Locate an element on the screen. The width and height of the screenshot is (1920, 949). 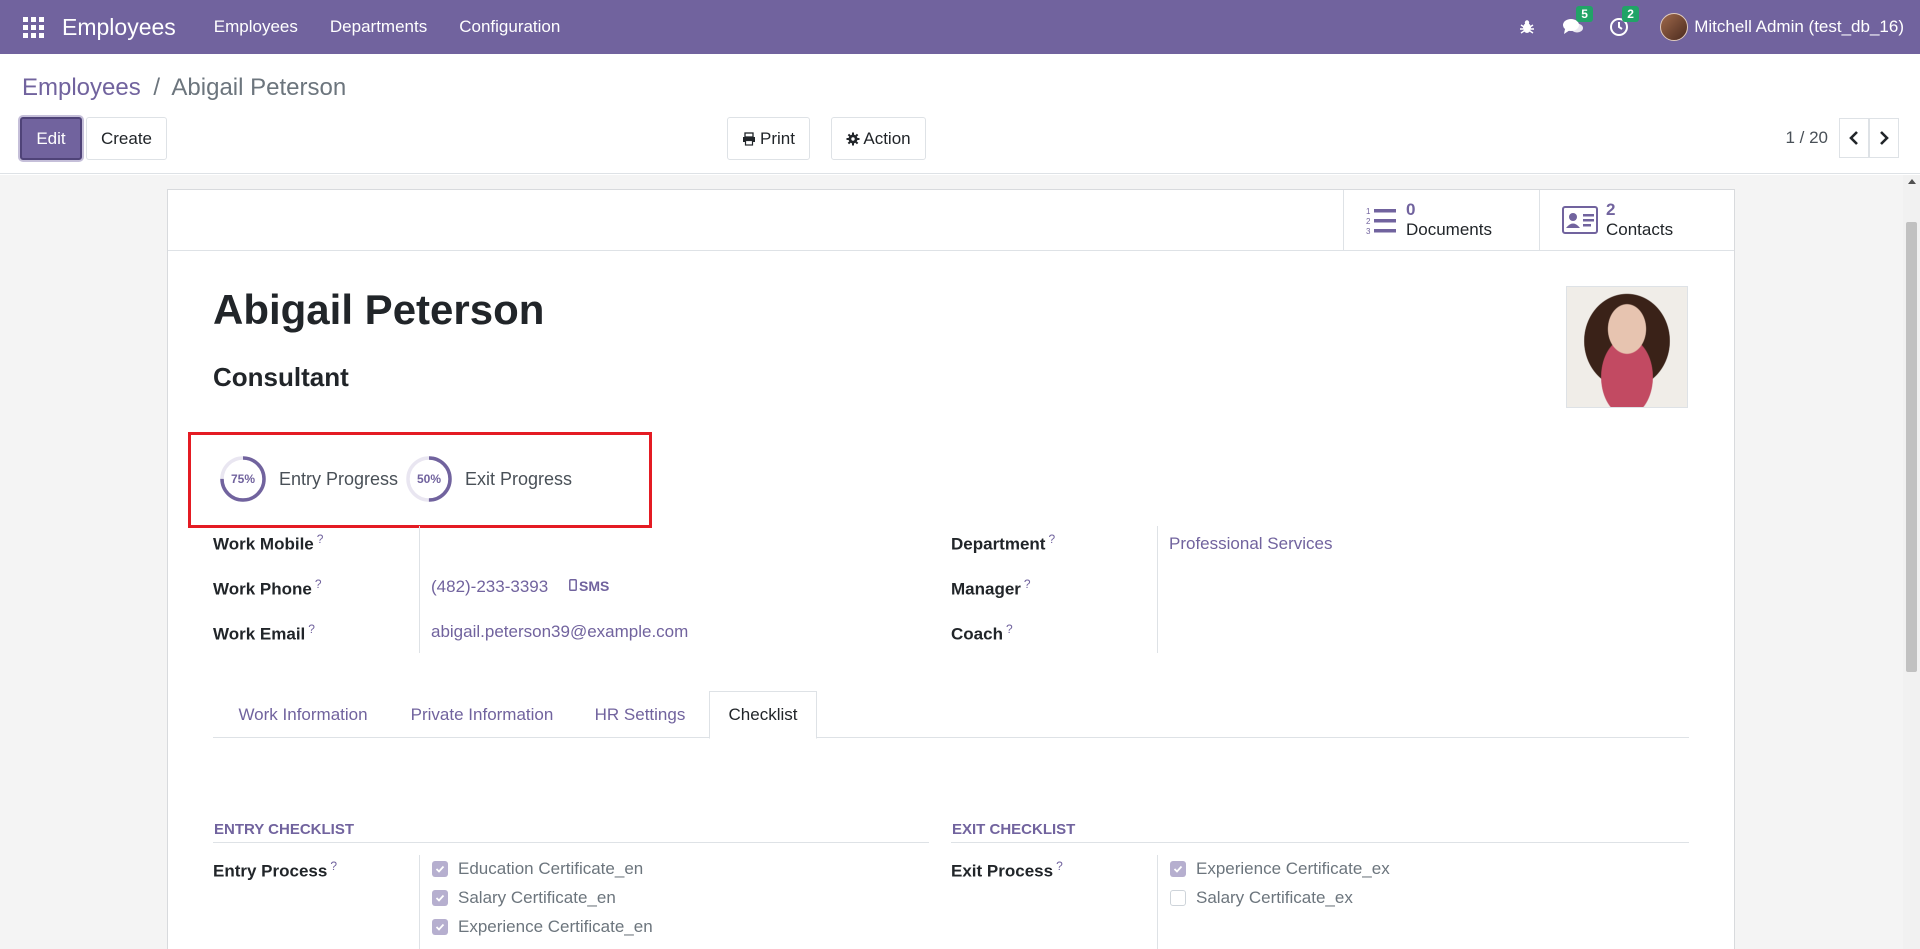
work-phone-value: (482)-233-3393 is located at coordinates (489, 587).